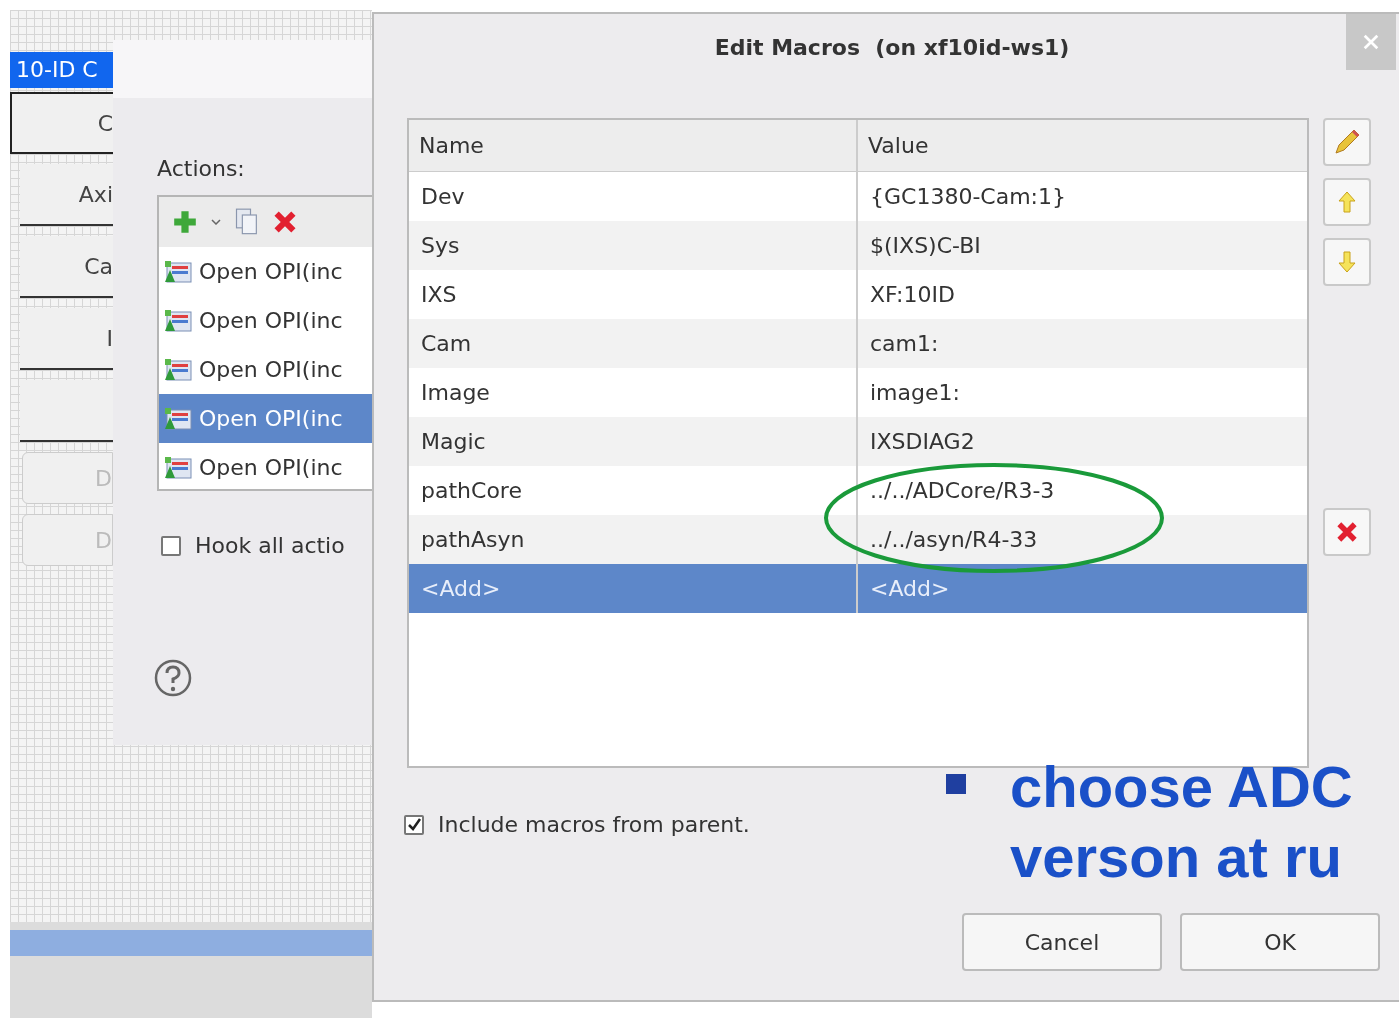 Image resolution: width=1399 pixels, height=1018 pixels. I want to click on widget-button, so click(66, 411).